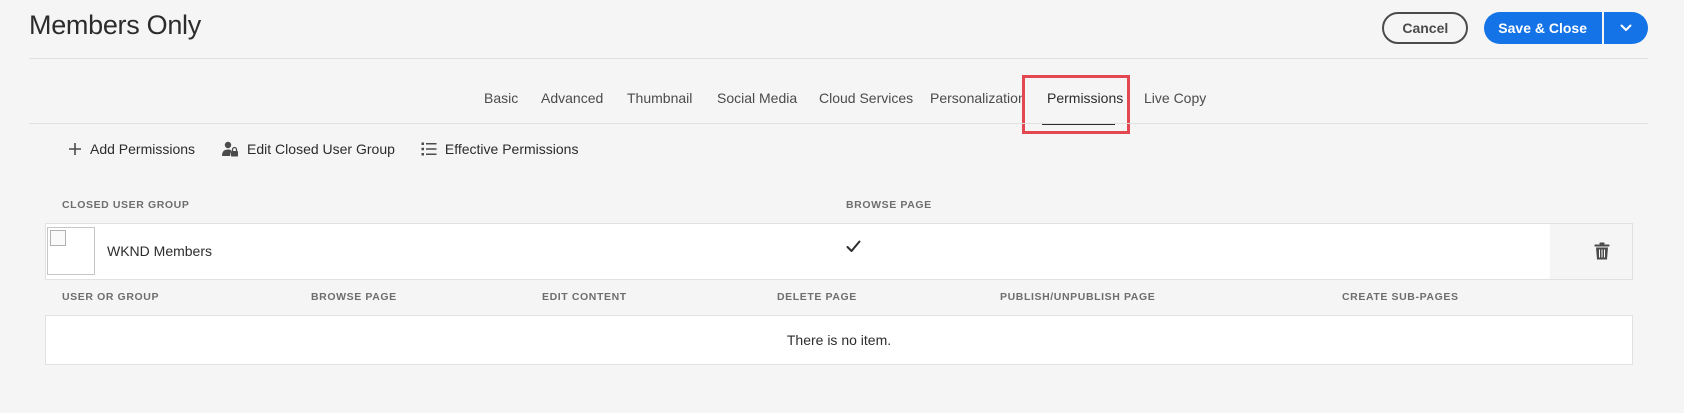  I want to click on column-header-user-or-group: USER OR GROUP, so click(111, 297).